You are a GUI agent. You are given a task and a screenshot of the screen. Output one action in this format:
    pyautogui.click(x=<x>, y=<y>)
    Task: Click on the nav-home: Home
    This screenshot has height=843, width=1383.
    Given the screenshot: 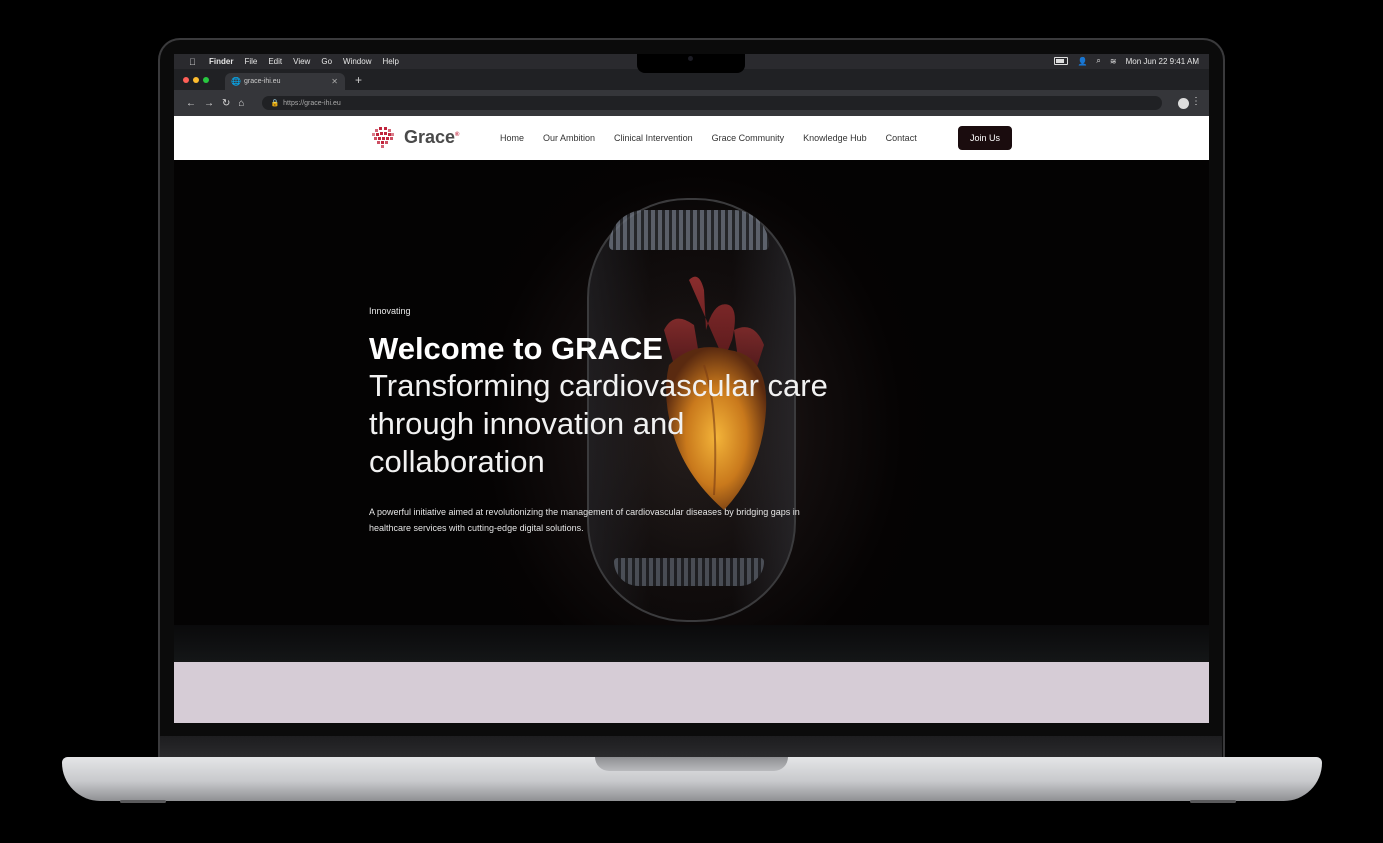 What is the action you would take?
    pyautogui.click(x=512, y=138)
    